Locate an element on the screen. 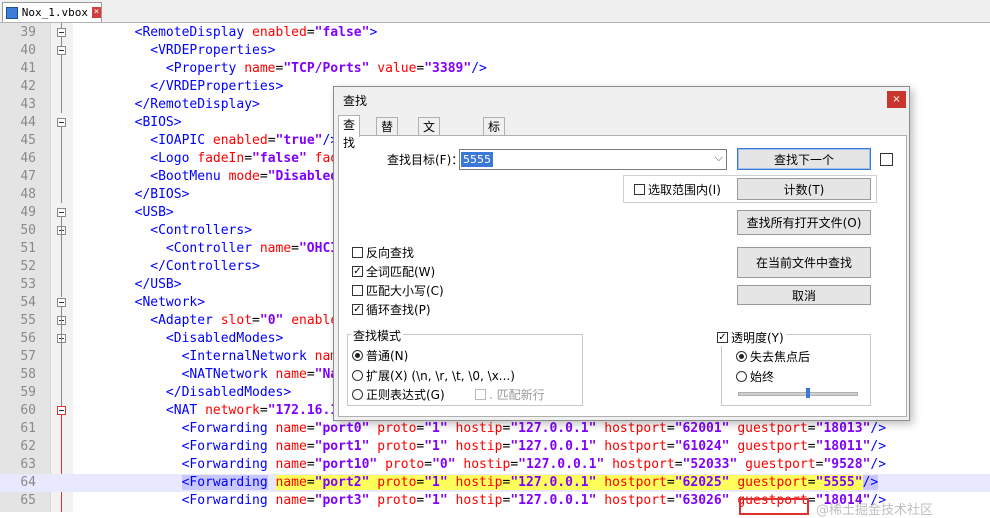 Image resolution: width=990 pixels, height=518 pixels. wrap-around-checkbox: ✓ 循环查找(P) is located at coordinates (391, 309).